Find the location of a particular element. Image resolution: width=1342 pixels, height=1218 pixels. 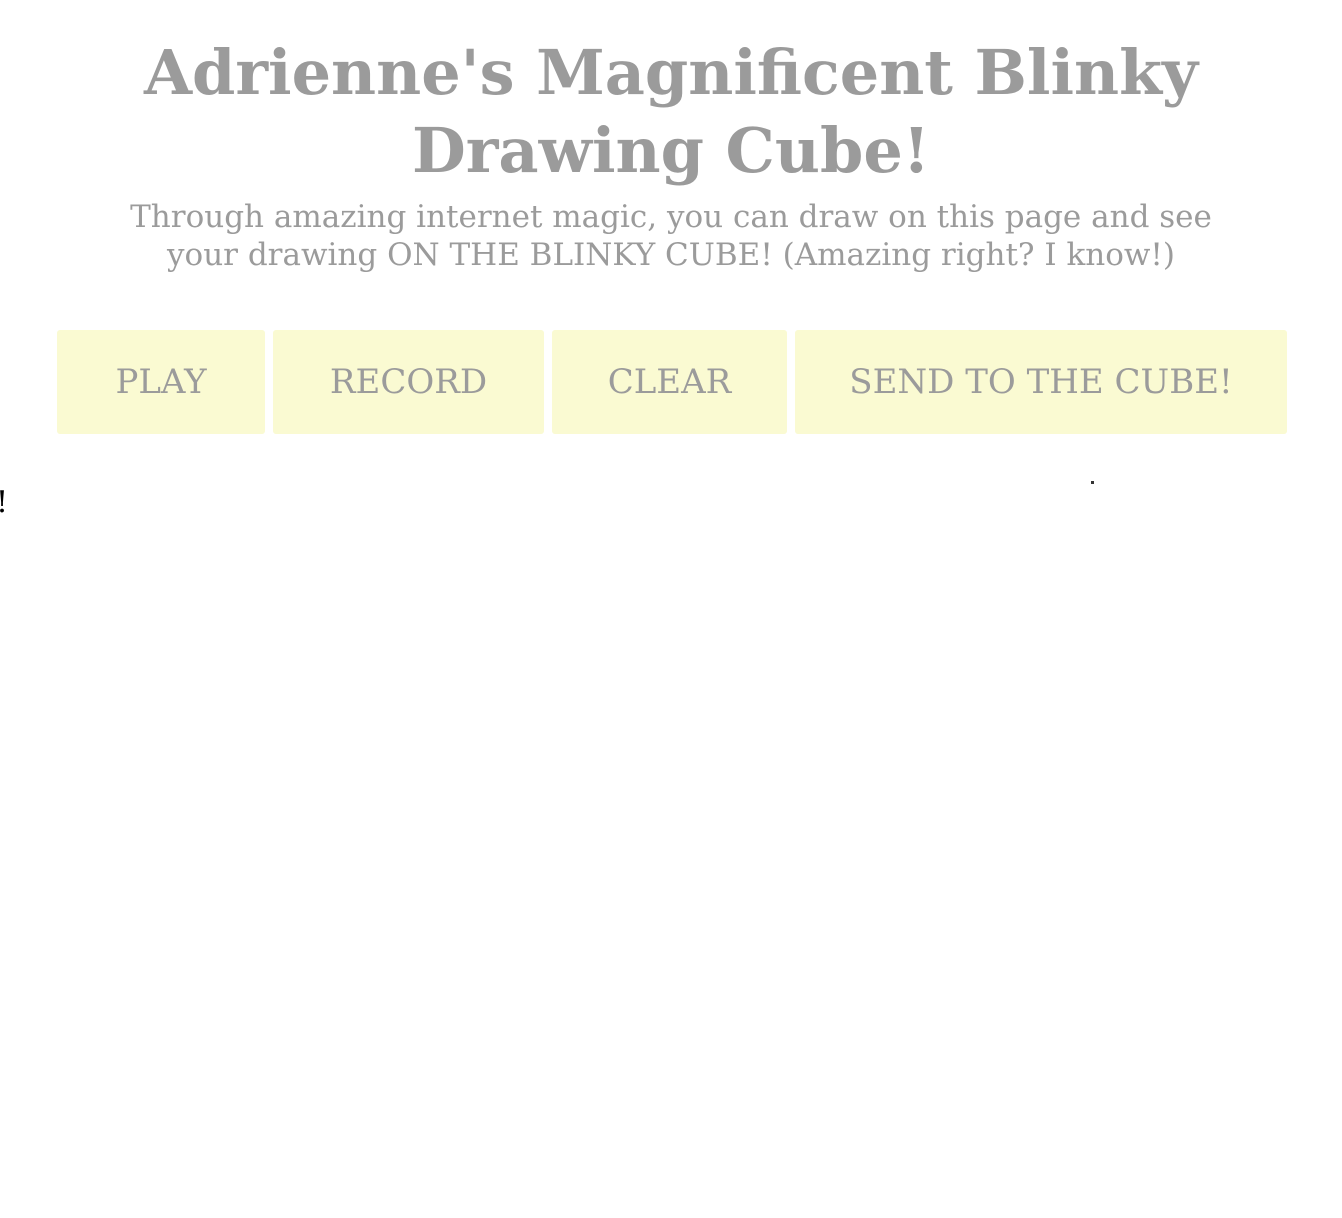

cursor-dot-icon is located at coordinates (1092, 482).